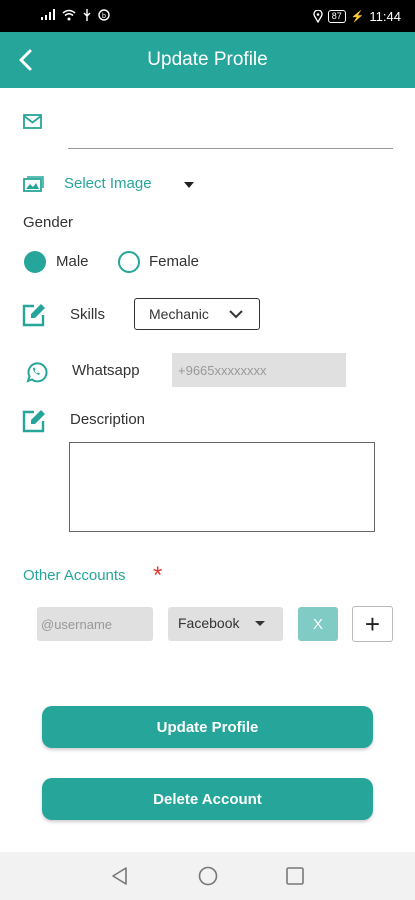 Image resolution: width=415 pixels, height=900 pixels. What do you see at coordinates (207, 727) in the screenshot?
I see `update-profile-button: Update Profile` at bounding box center [207, 727].